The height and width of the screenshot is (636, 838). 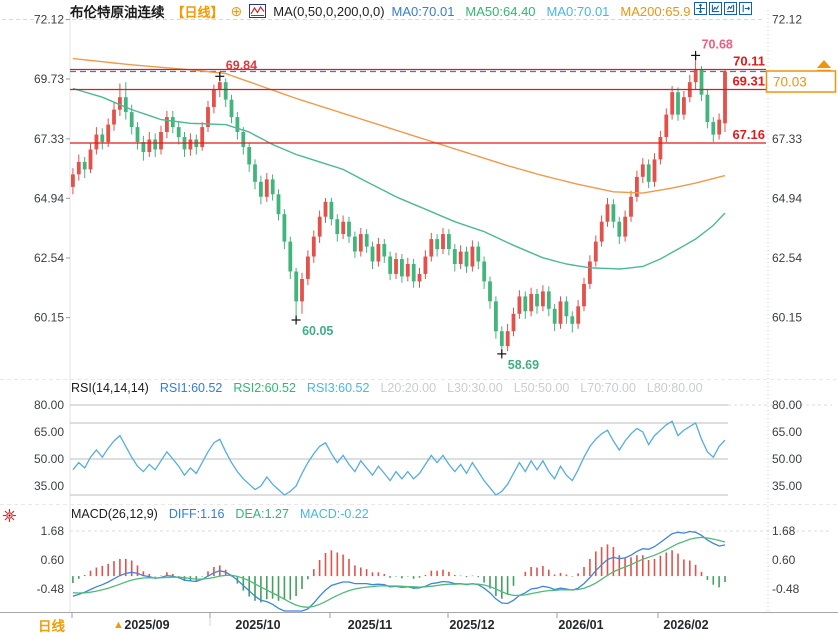 What do you see at coordinates (262, 514) in the screenshot?
I see `legend-item: DEA:1.27` at bounding box center [262, 514].